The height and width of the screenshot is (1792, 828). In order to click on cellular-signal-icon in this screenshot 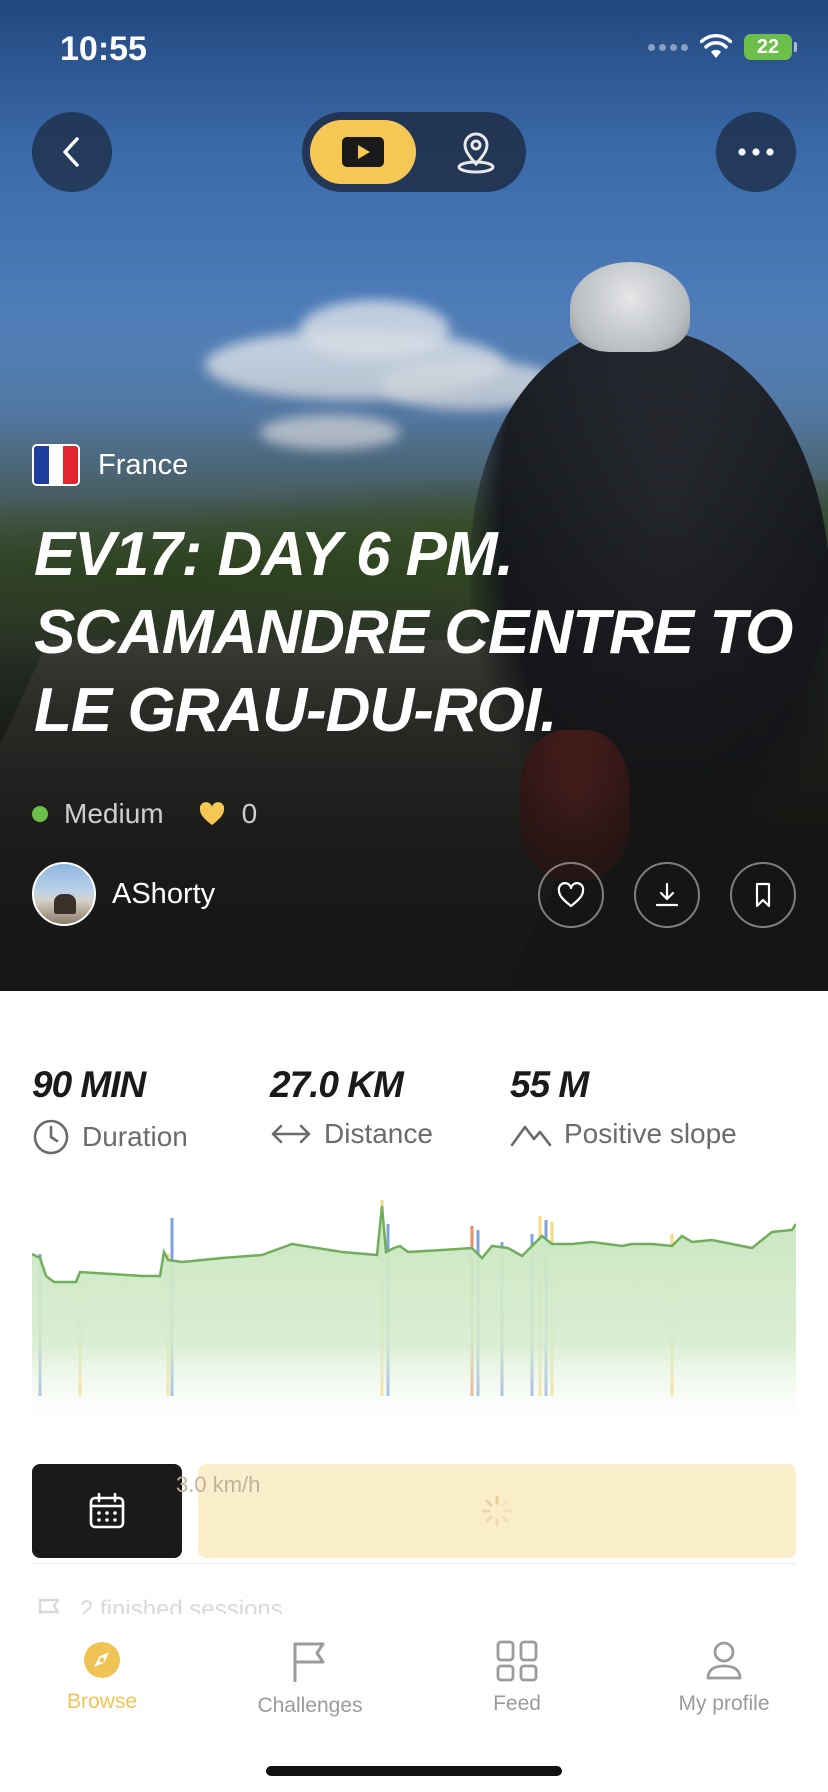, I will do `click(668, 47)`.